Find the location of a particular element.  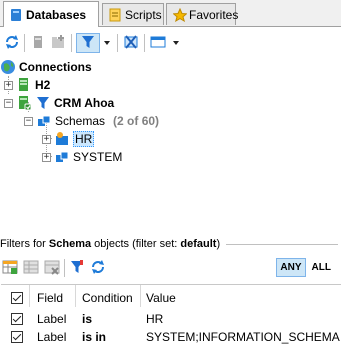

edit-filter-button is located at coordinates (31, 268).